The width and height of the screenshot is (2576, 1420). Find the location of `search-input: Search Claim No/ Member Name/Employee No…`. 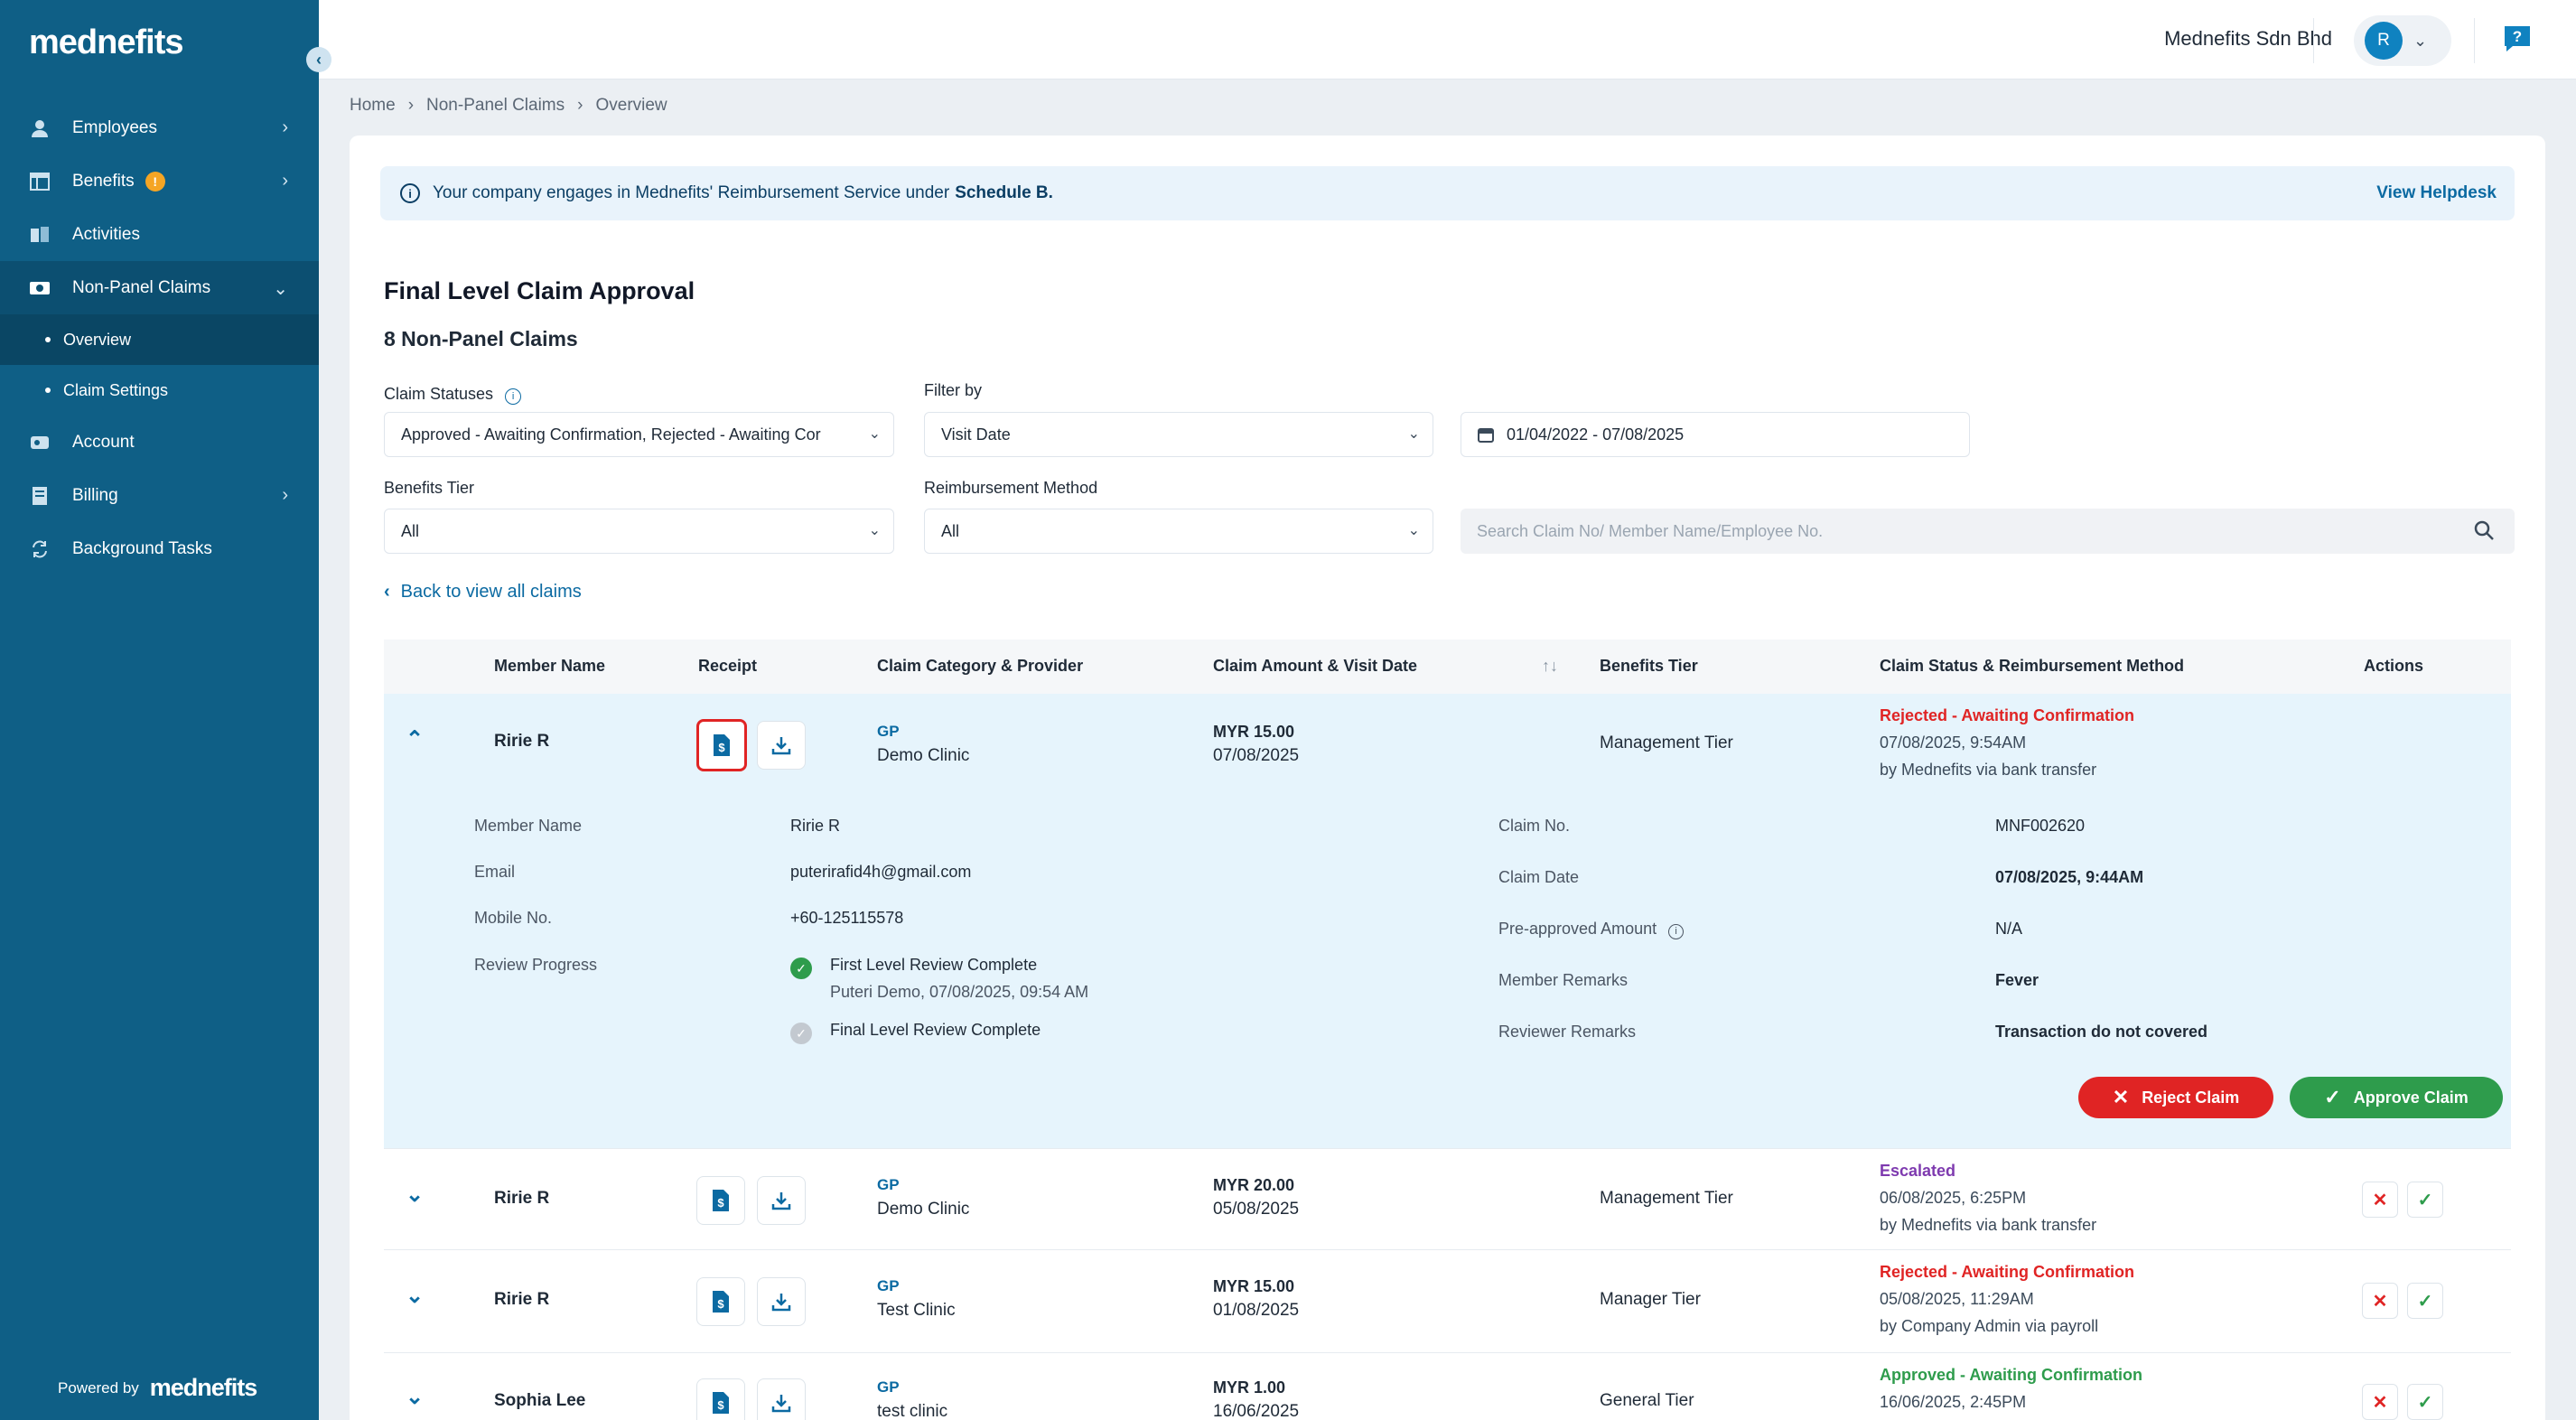

search-input: Search Claim No/ Member Name/Employee No… is located at coordinates (1988, 532).